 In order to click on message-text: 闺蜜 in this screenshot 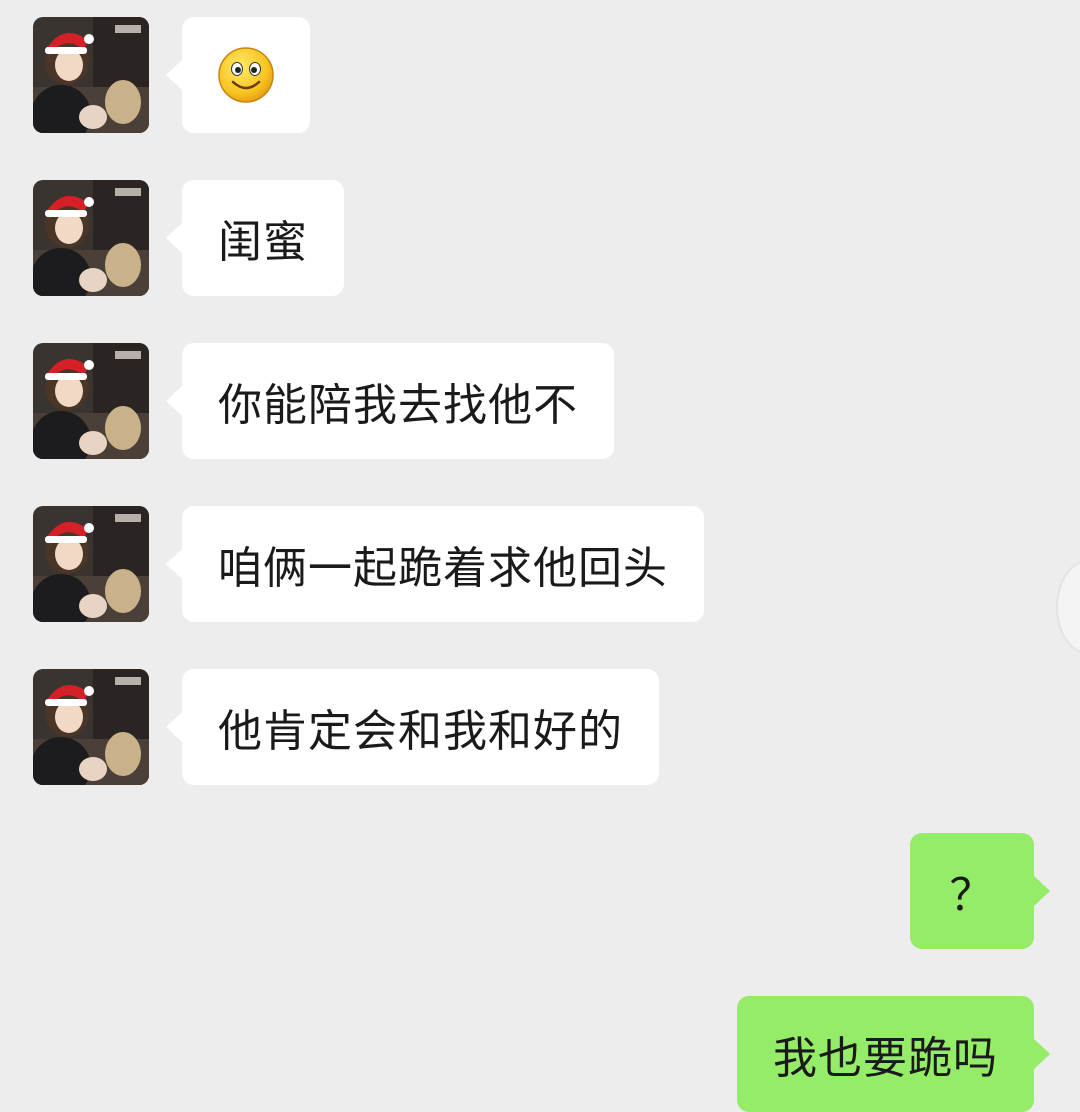, I will do `click(263, 242)`.